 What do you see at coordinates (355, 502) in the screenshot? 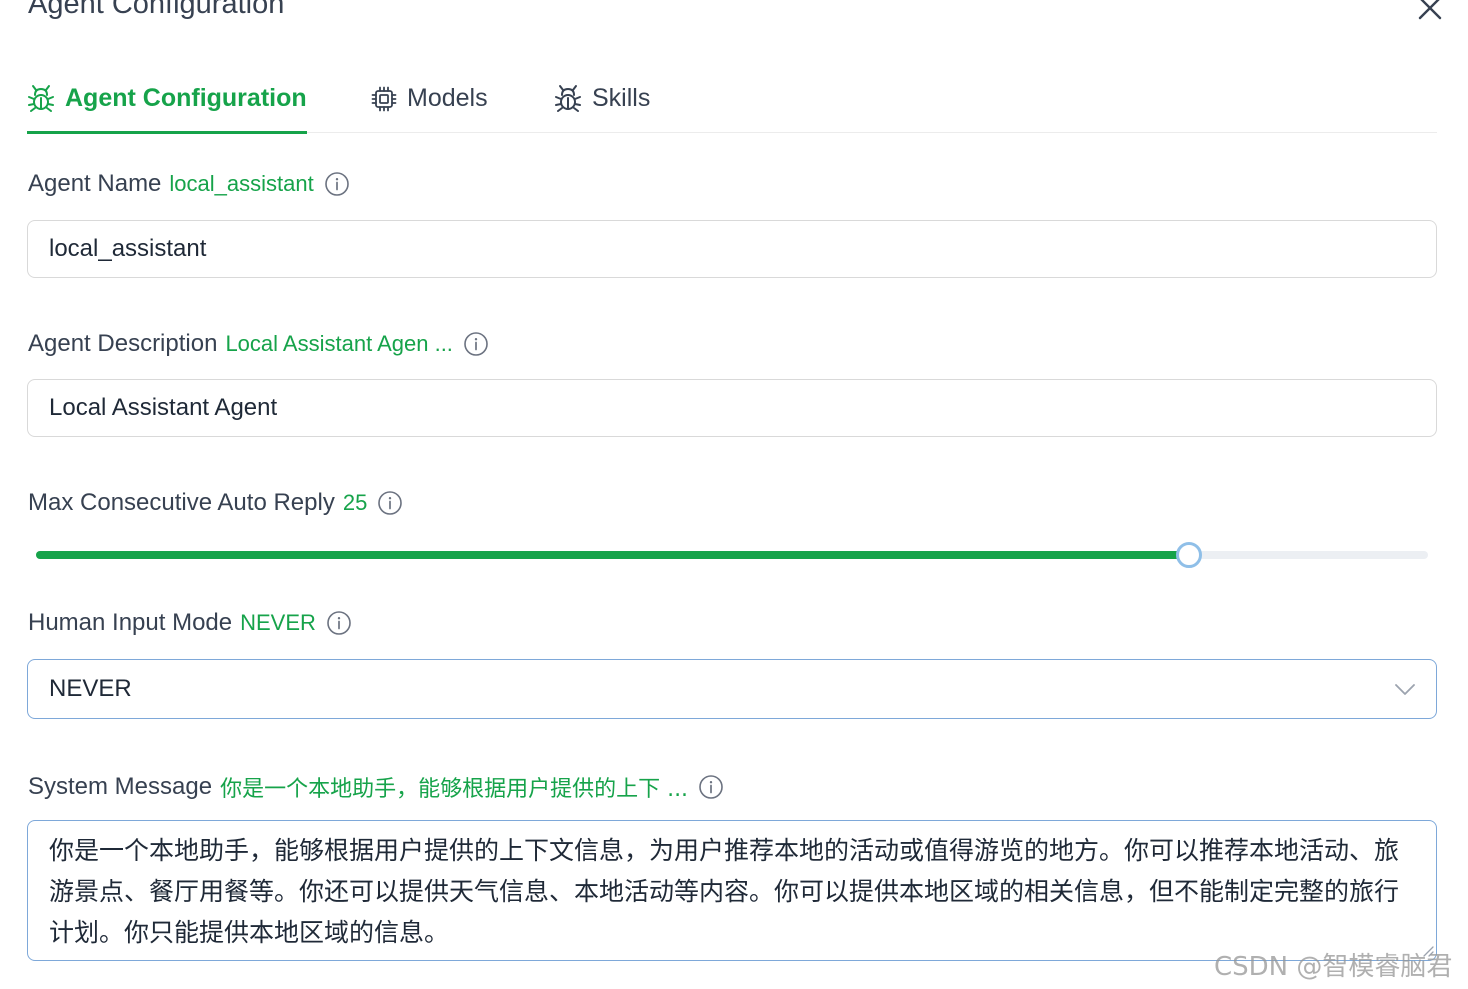
I see `max-auto-reply-preview: 25` at bounding box center [355, 502].